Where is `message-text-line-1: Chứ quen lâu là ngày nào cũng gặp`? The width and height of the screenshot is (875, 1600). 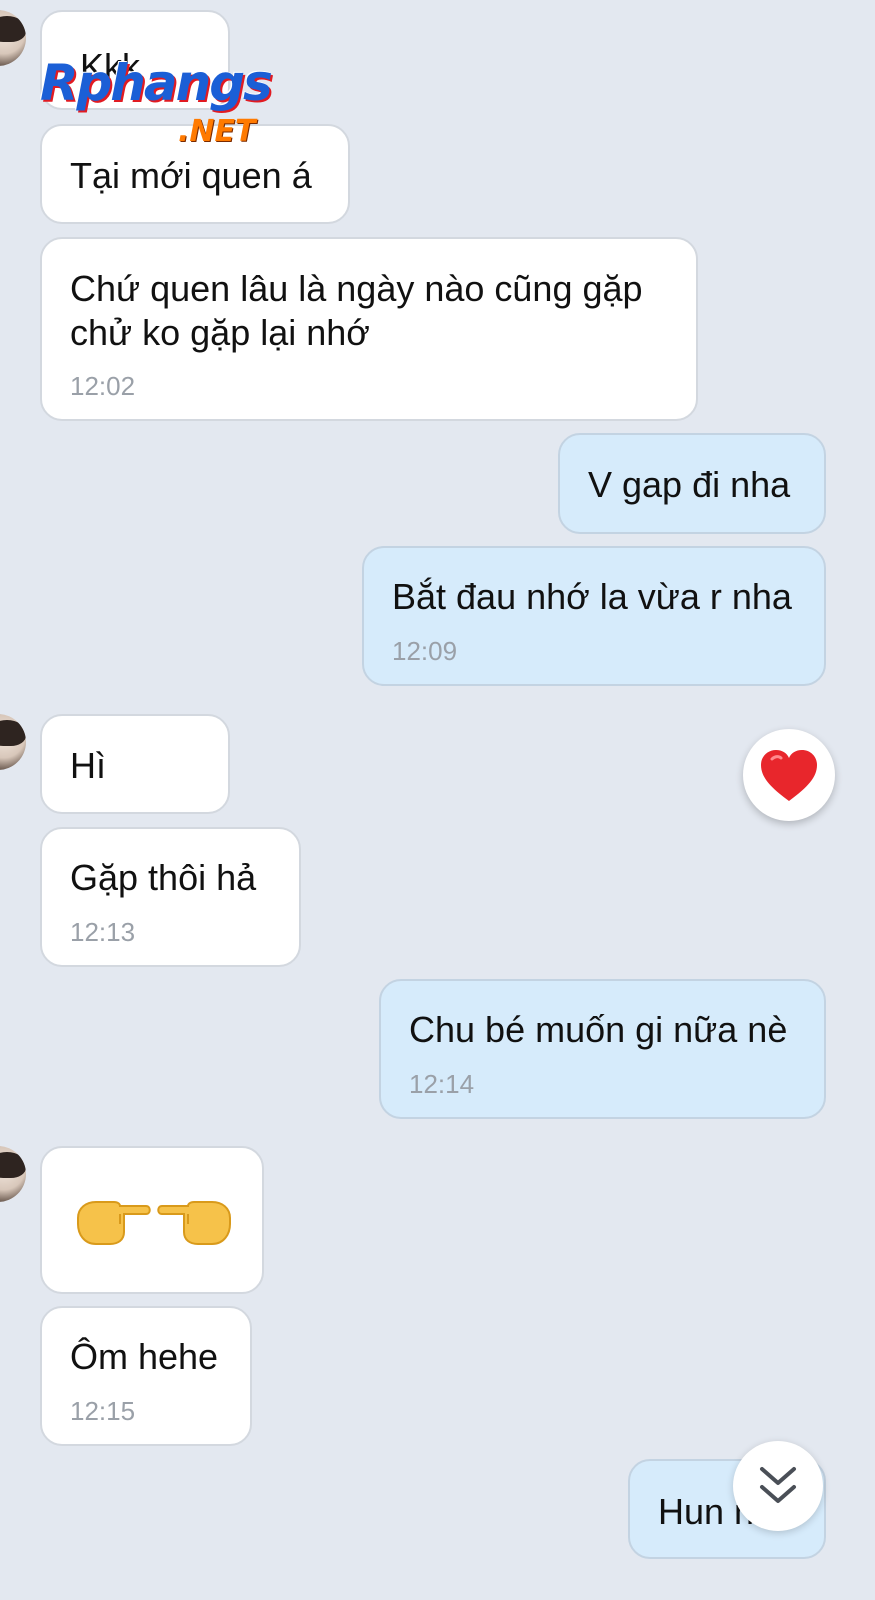 message-text-line-1: Chứ quen lâu là ngày nào cũng gặp is located at coordinates (356, 288).